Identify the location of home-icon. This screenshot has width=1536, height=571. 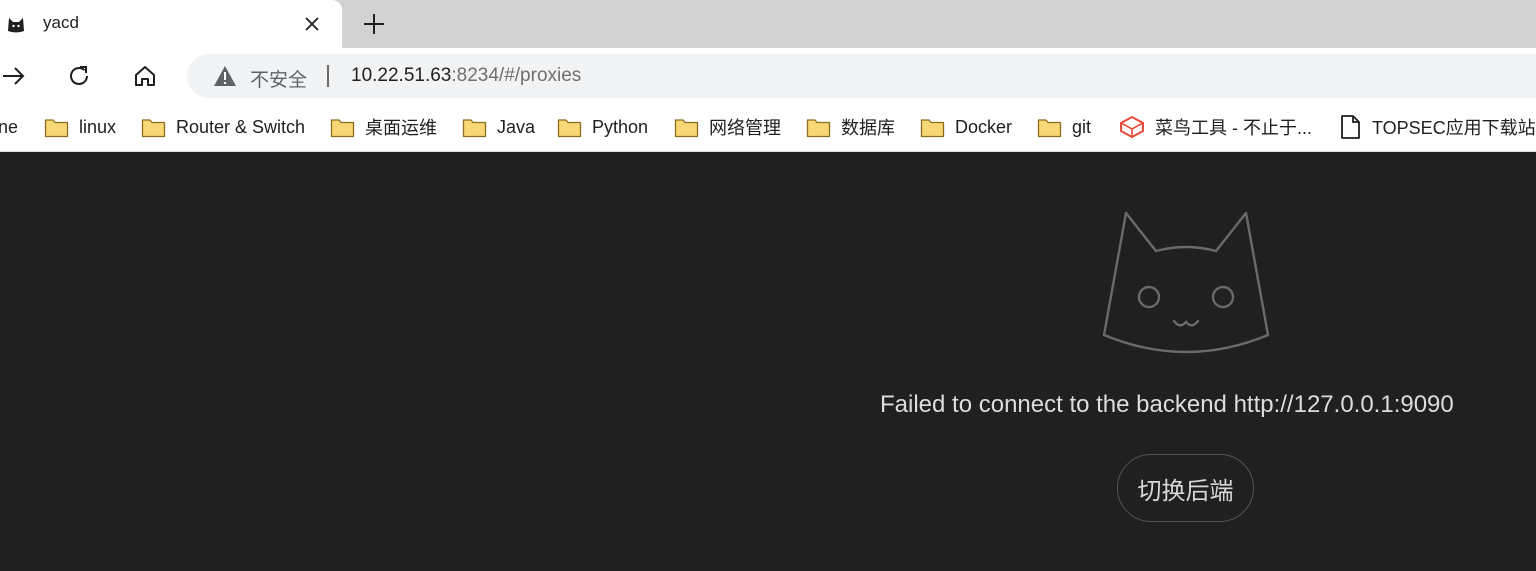
(145, 76).